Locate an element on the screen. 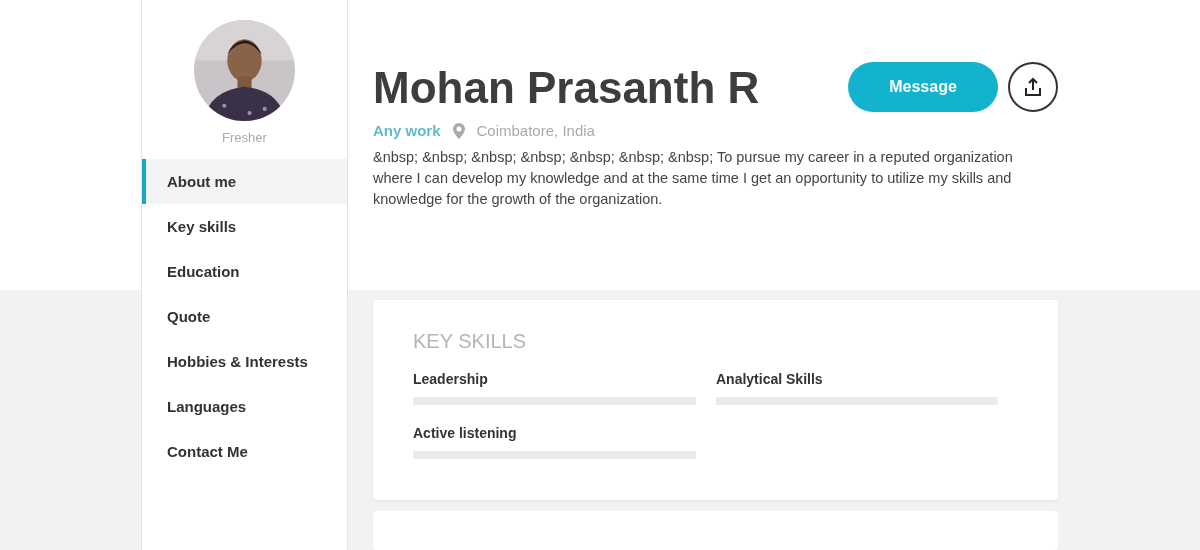 This screenshot has height=550, width=1200. share-icon is located at coordinates (1033, 87).